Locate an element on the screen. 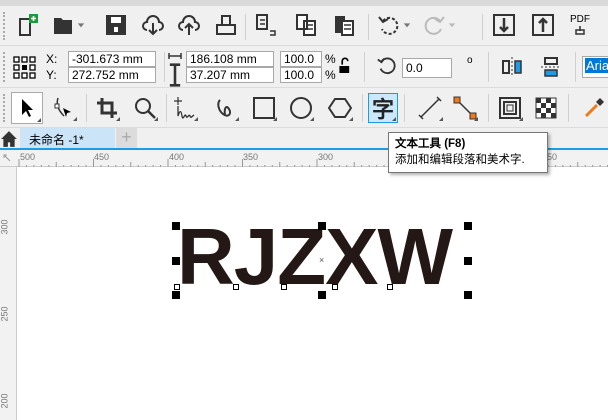 The height and width of the screenshot is (420, 608). reference-point-icon is located at coordinates (24, 67).